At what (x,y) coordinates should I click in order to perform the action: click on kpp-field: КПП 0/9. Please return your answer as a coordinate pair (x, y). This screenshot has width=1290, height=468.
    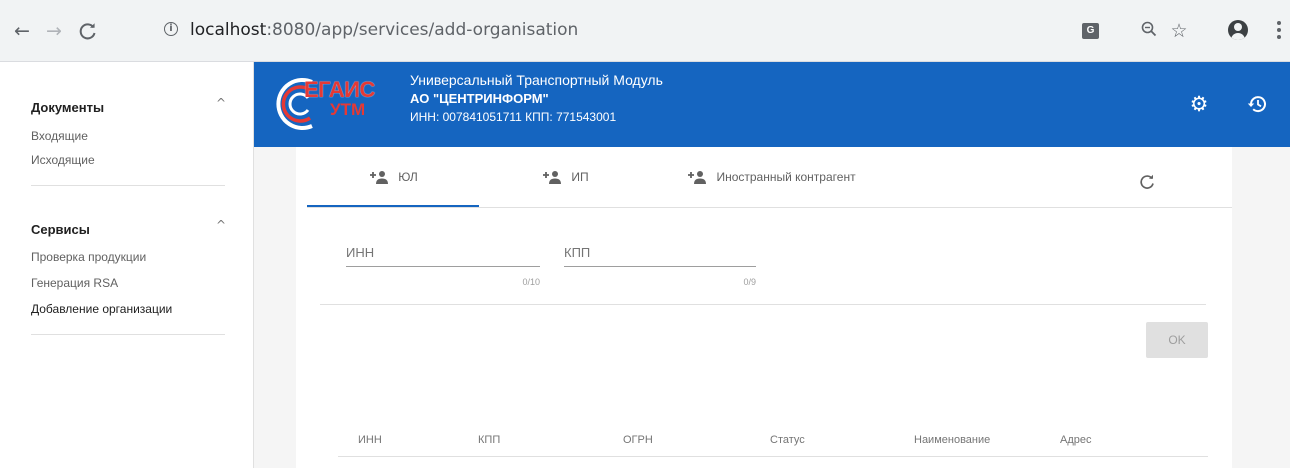
    Looking at the image, I should click on (662, 267).